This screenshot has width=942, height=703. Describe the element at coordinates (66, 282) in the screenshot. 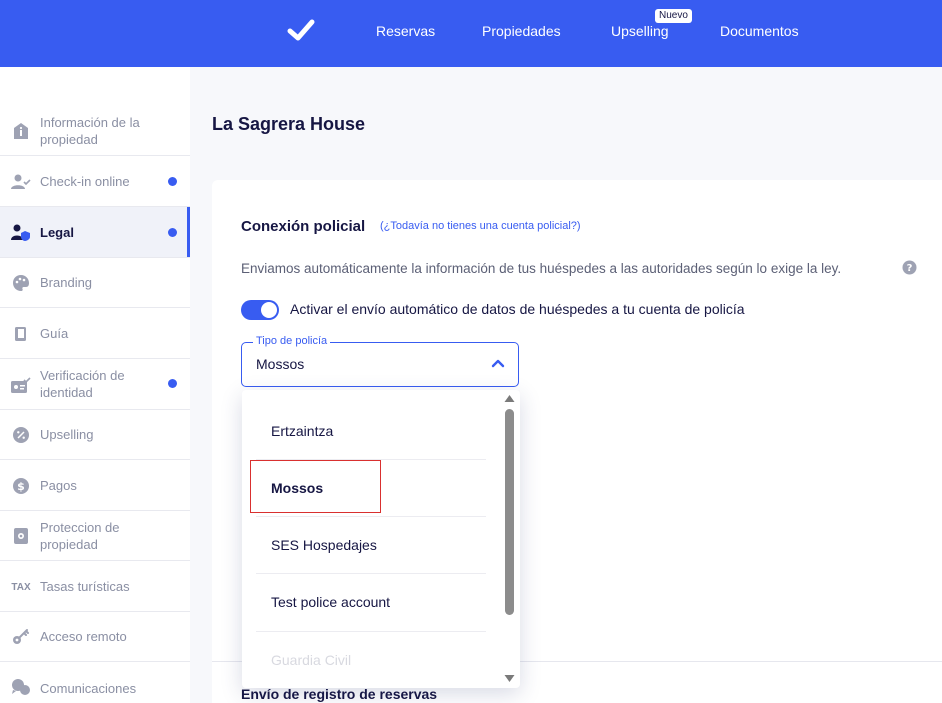

I see `sidebar-item-label: Branding` at that location.